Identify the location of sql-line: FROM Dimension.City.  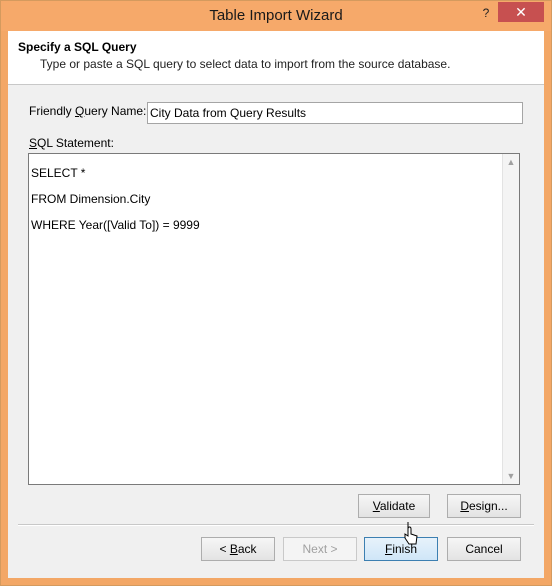
(91, 199).